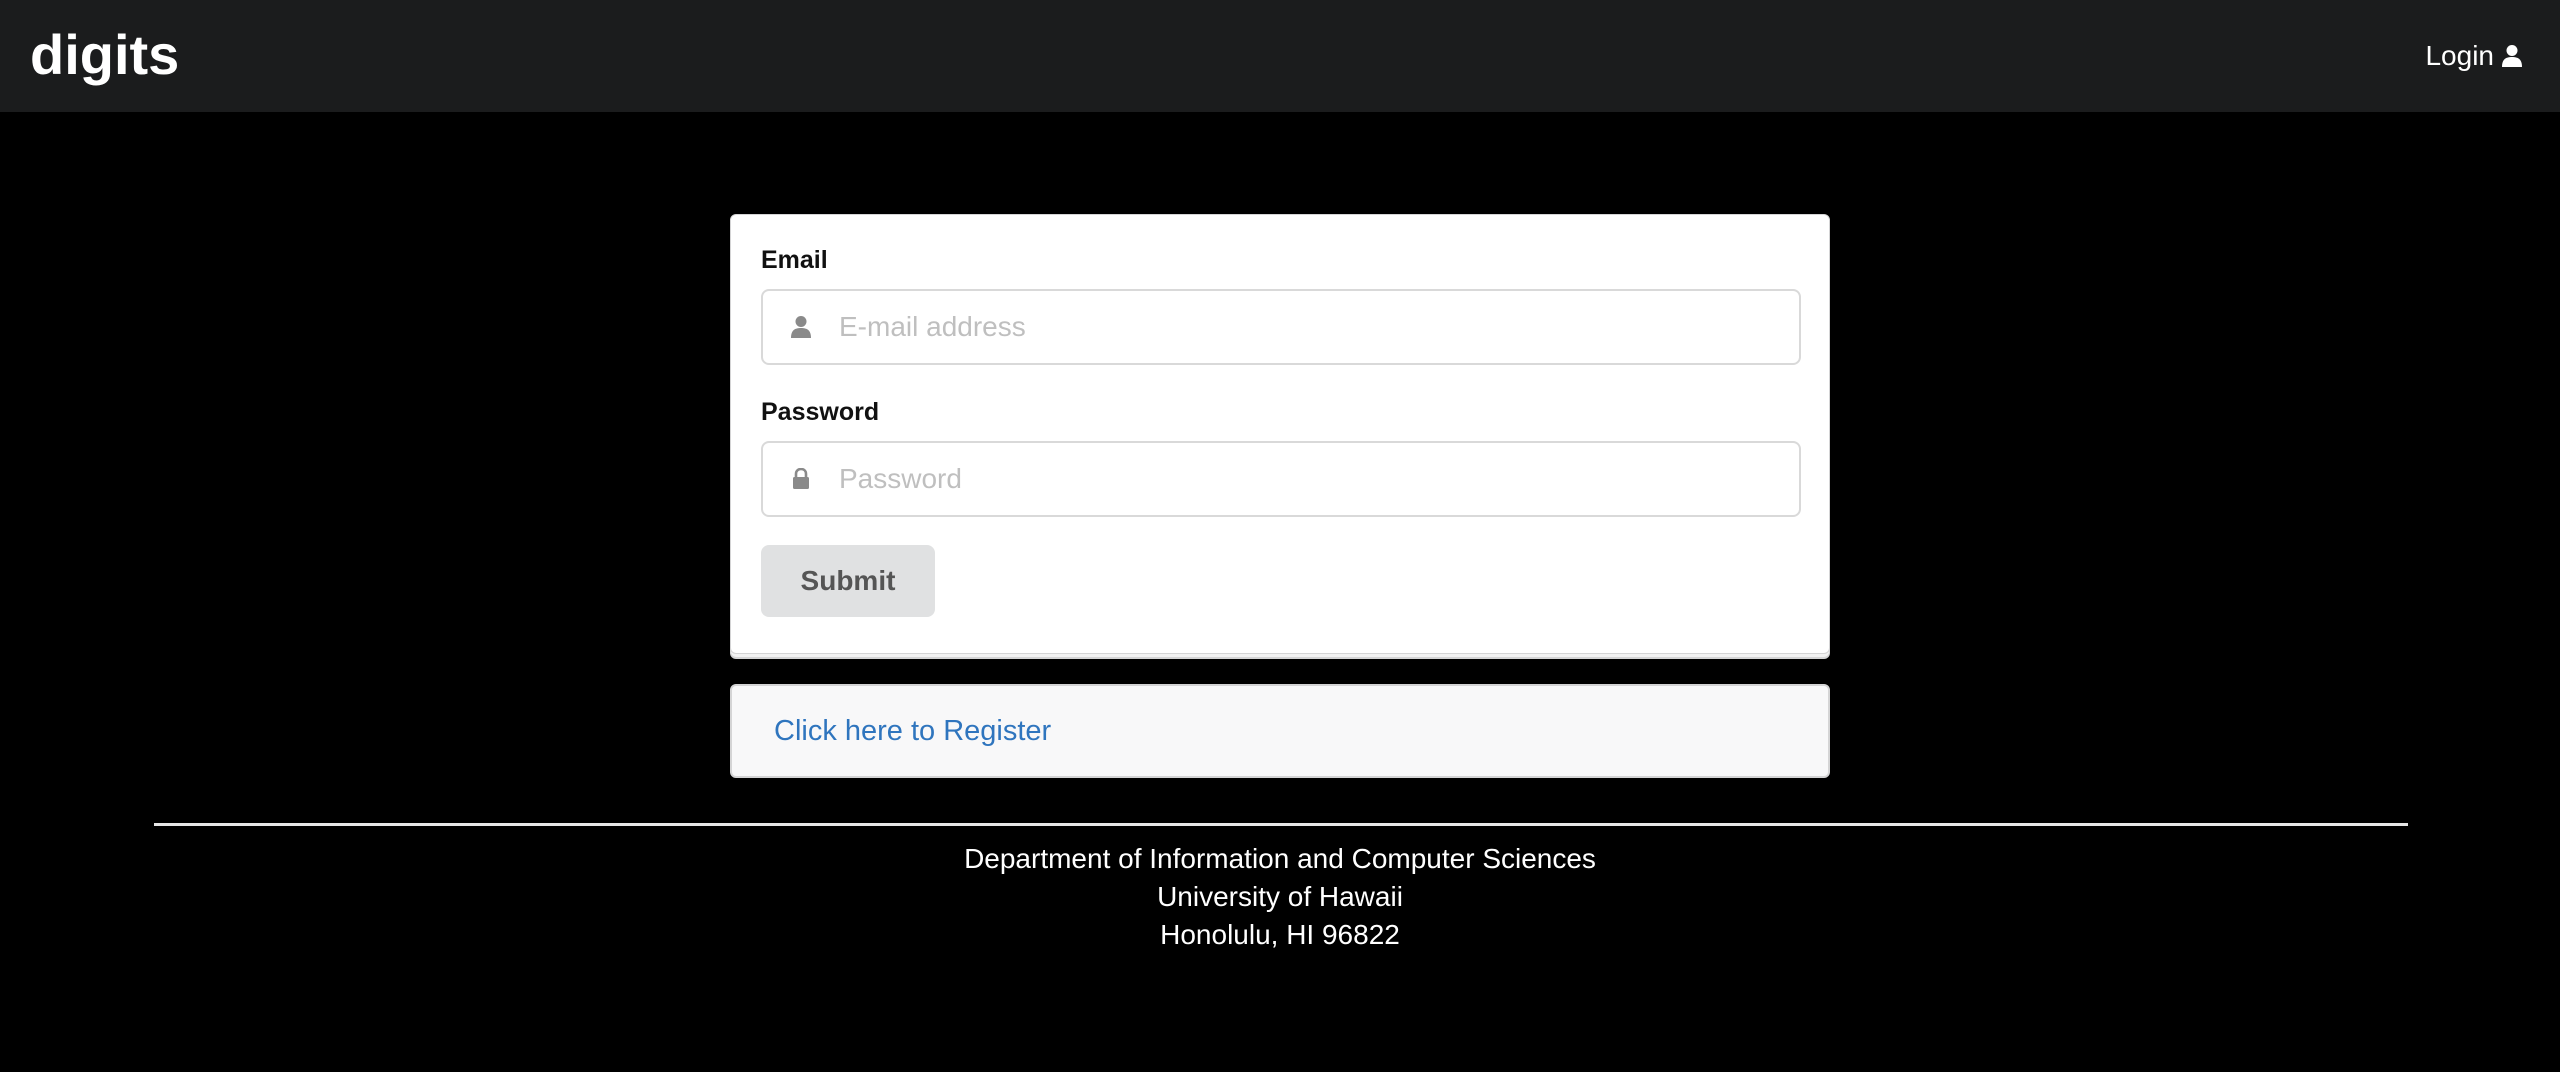 Image resolution: width=2560 pixels, height=1072 pixels. What do you see at coordinates (912, 731) in the screenshot?
I see `register-link: Click here to Register` at bounding box center [912, 731].